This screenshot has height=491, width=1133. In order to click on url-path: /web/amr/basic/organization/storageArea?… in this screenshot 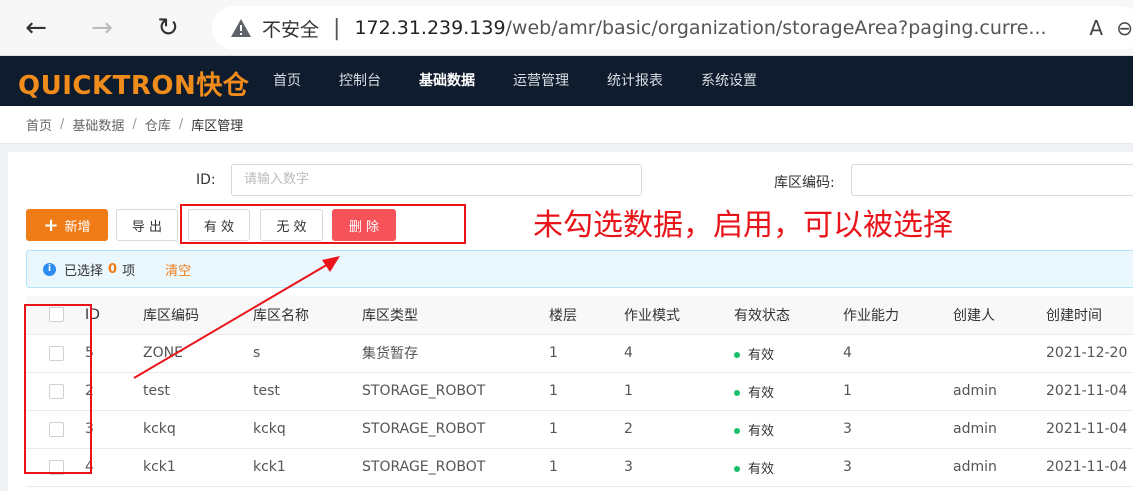, I will do `click(776, 28)`.